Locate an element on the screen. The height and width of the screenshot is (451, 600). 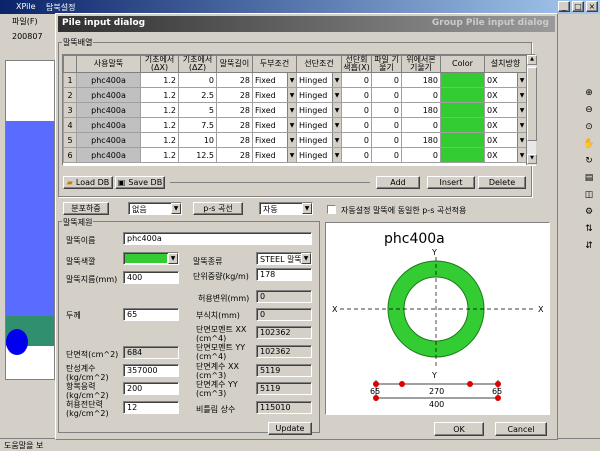
table-row: 2 phc400a 1.2 2.5 28 Fixed ▼ Hinged ▼ 0 0 0 0X ▼ is located at coordinates (295, 95).